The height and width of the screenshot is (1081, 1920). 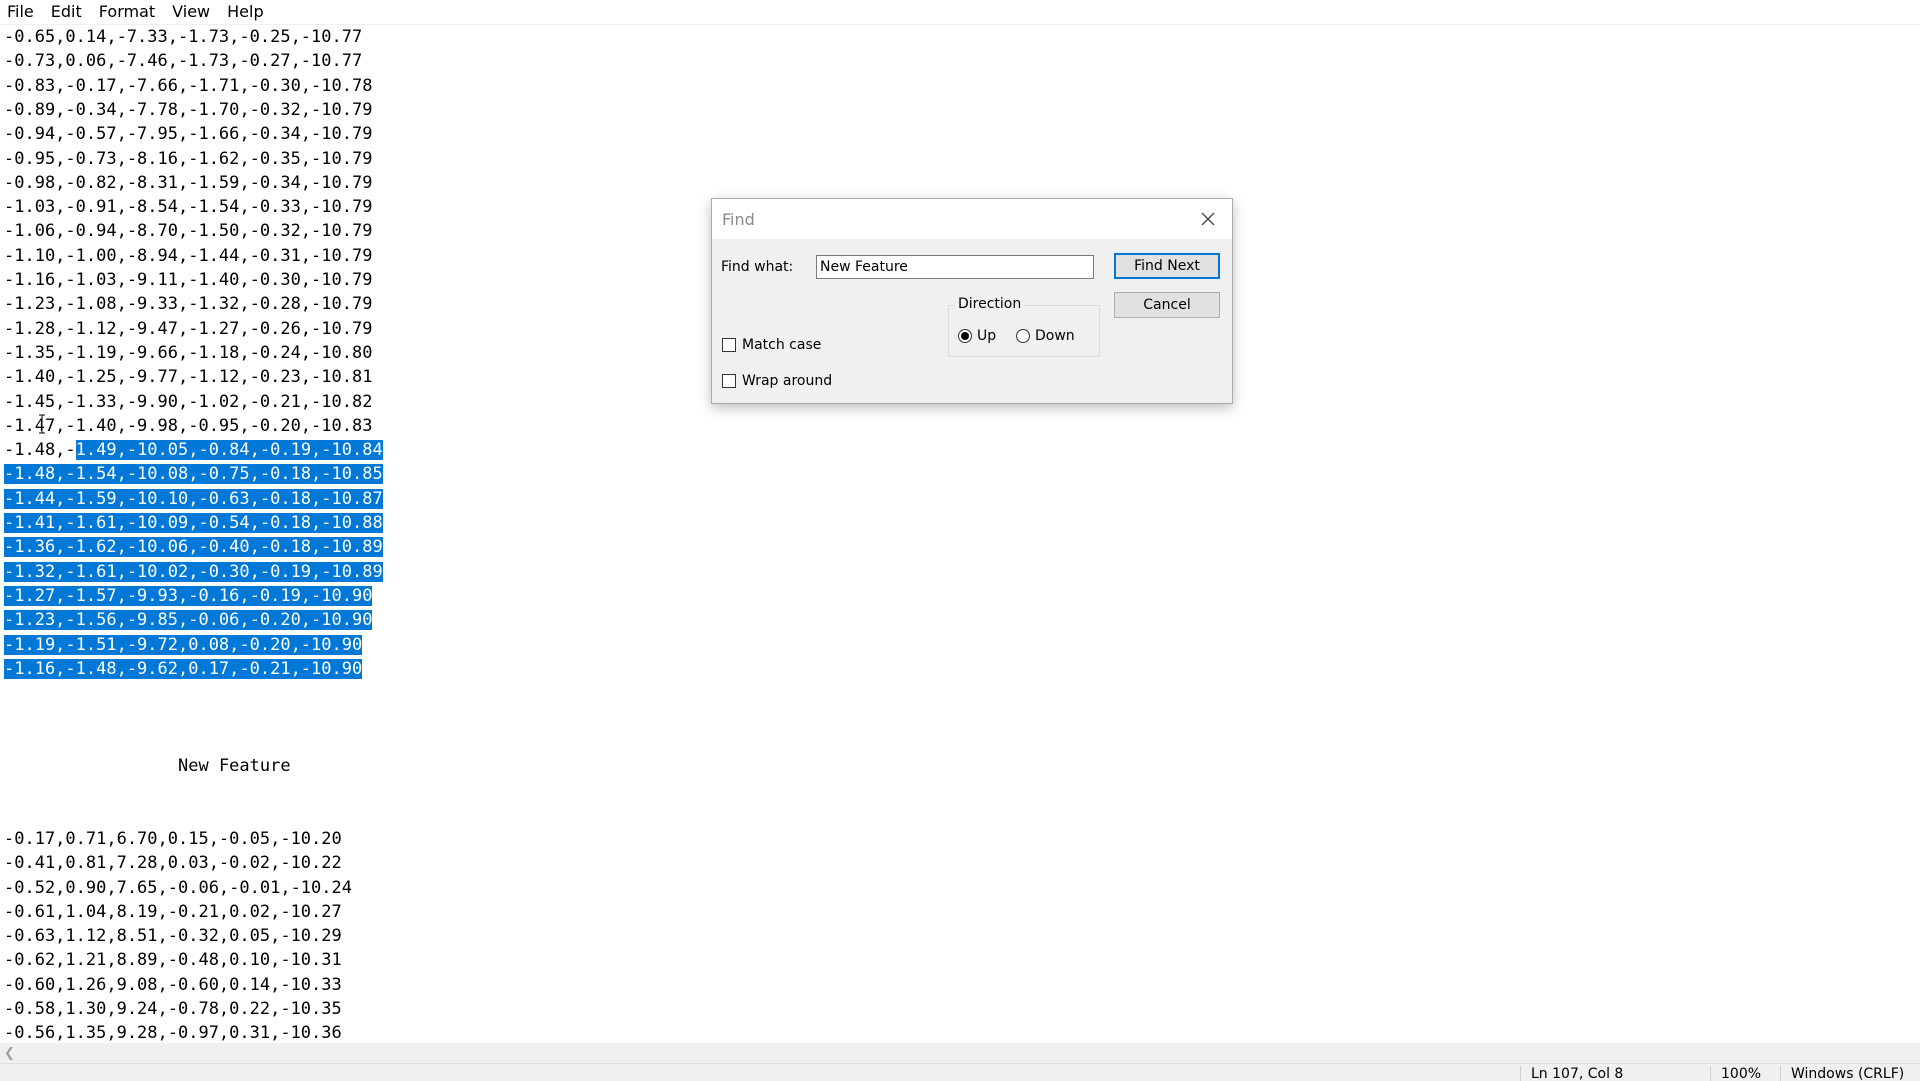 I want to click on line-text: -1.40,-1.25,-9.77,-1.12,-0.23,-10.81, so click(x=188, y=377).